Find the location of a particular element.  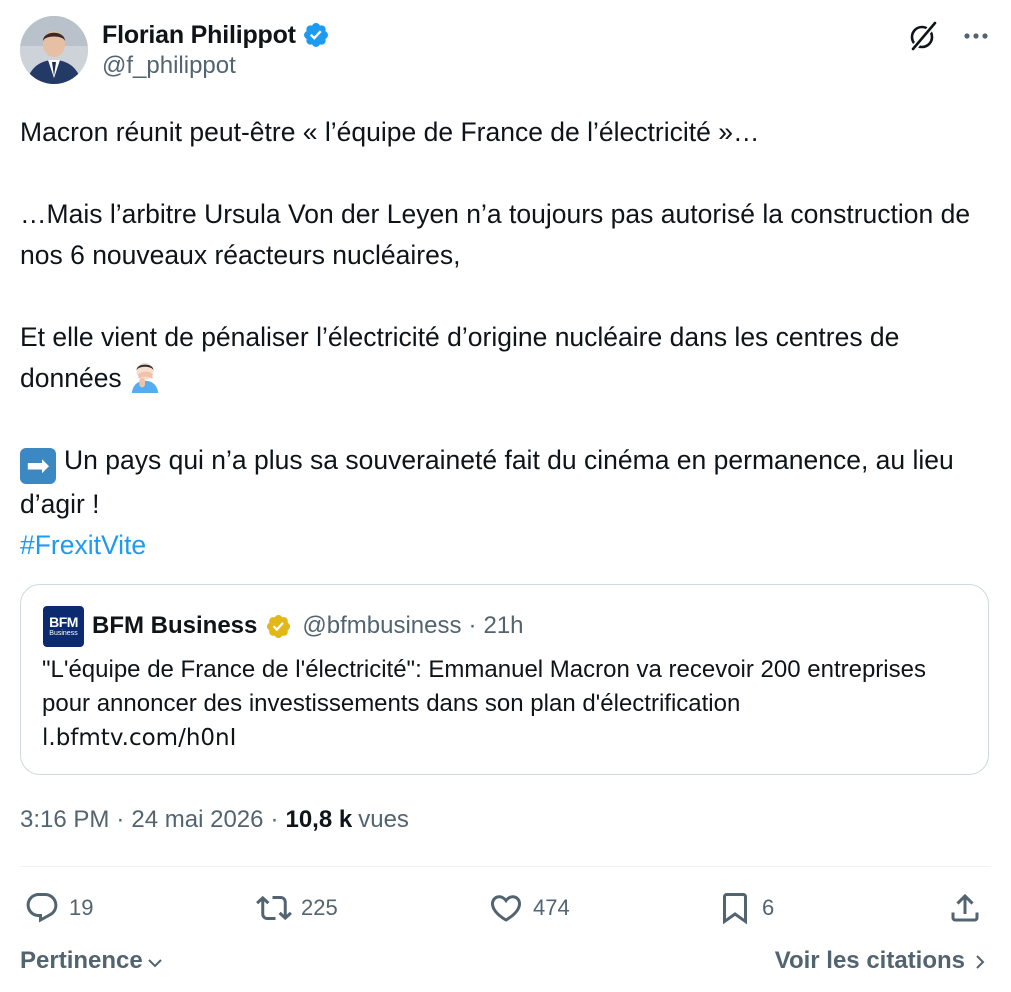

quoted-author-handle: @bfmbusiness is located at coordinates (381, 626).